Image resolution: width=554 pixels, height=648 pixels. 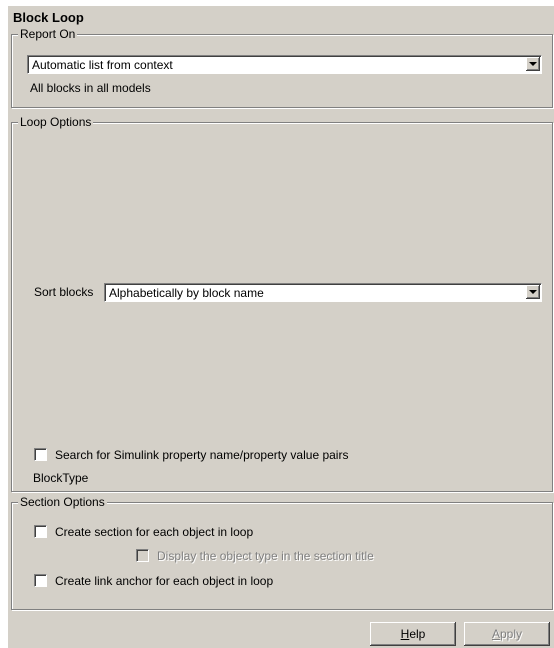 What do you see at coordinates (40, 454) in the screenshot?
I see `search-property-checkbox` at bounding box center [40, 454].